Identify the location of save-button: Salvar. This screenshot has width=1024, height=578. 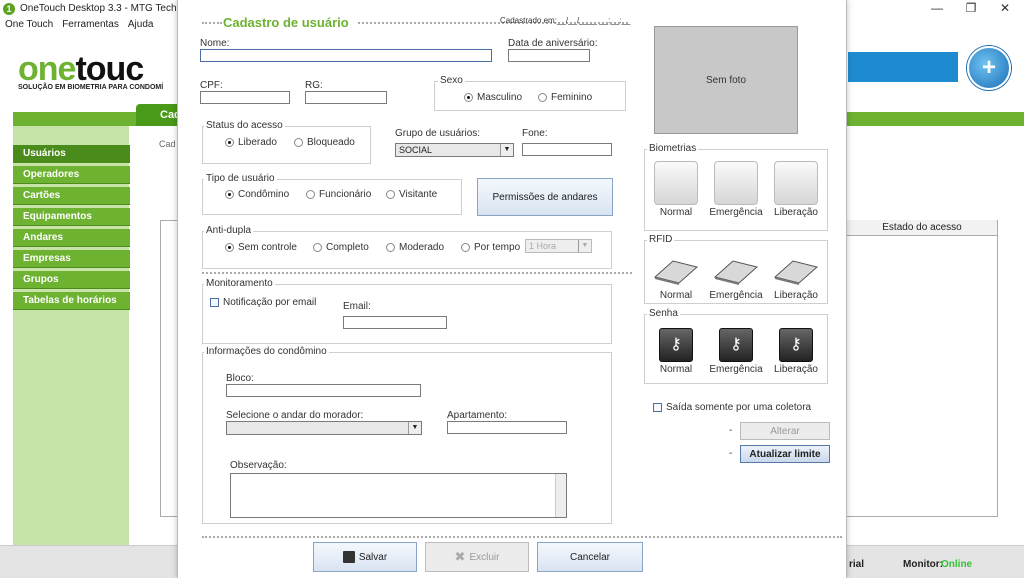
(365, 557).